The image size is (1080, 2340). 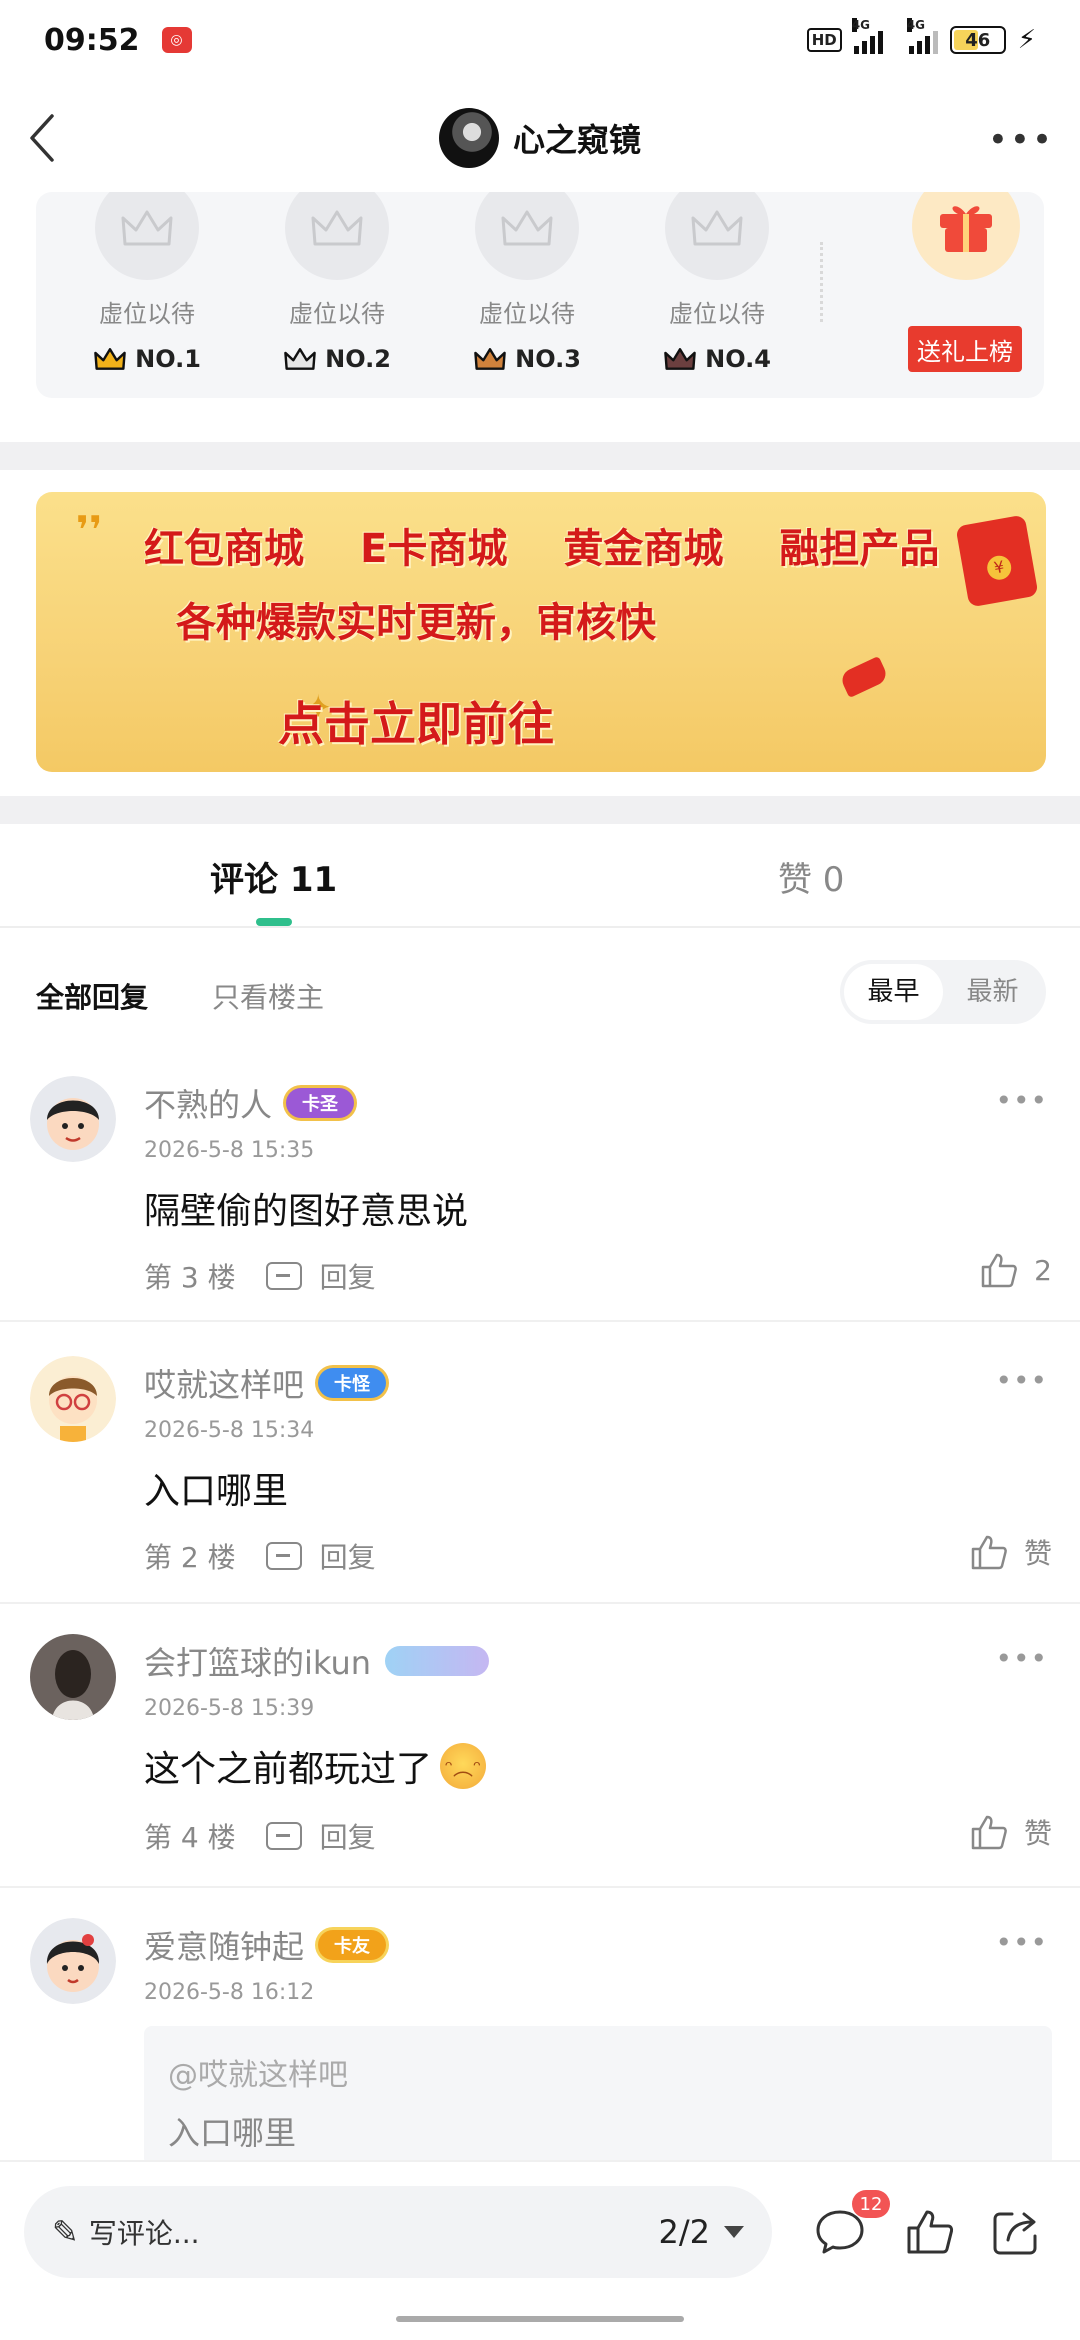 What do you see at coordinates (540, 810) in the screenshot?
I see `section-separator` at bounding box center [540, 810].